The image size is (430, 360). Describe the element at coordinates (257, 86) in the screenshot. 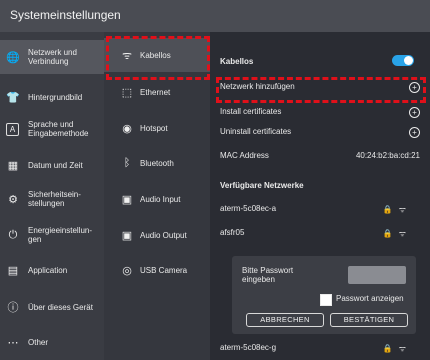

I see `add-network-label: Netzwerk hinzufügen` at that location.